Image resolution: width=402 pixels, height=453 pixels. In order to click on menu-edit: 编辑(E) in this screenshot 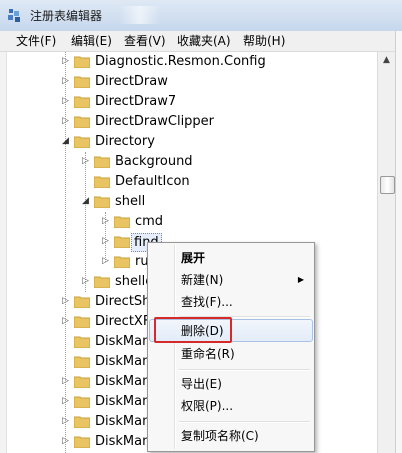, I will do `click(91, 41)`.